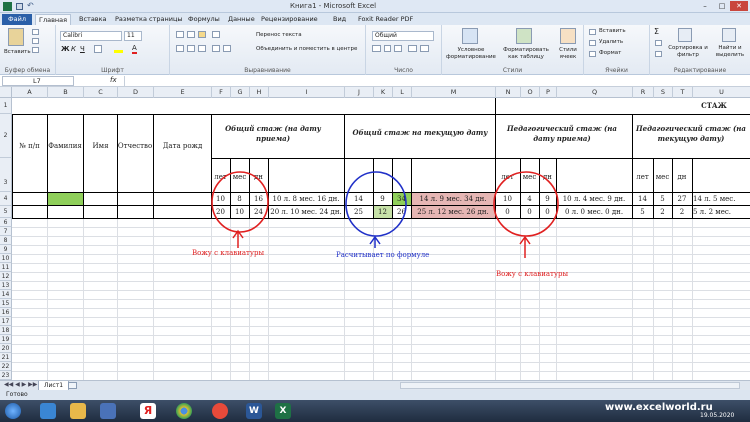 This screenshot has height=422, width=750. I want to click on orientation-icon, so click(216, 34).